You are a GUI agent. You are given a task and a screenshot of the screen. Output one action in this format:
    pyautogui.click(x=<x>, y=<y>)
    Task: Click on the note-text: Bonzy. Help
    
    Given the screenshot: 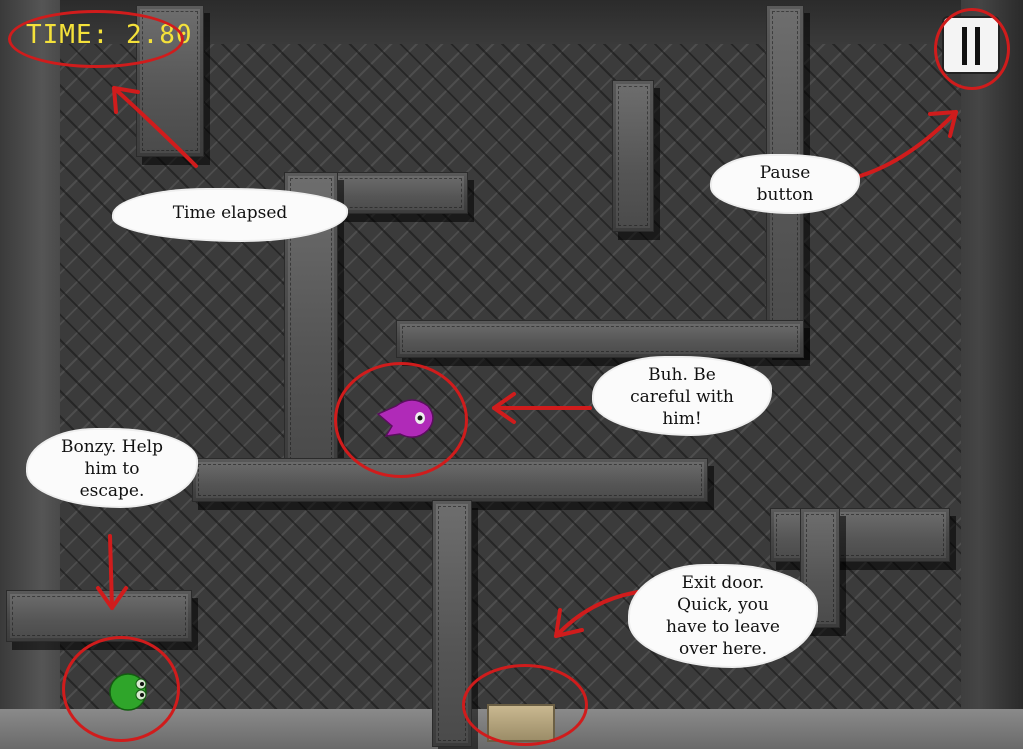 What is the action you would take?
    pyautogui.click(x=112, y=447)
    